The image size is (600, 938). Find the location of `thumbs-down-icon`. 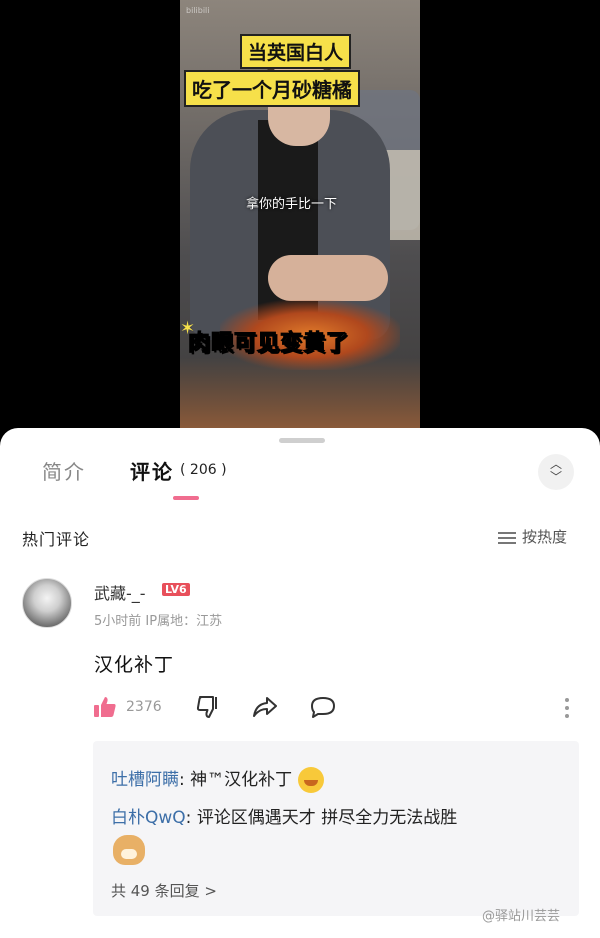

thumbs-down-icon is located at coordinates (208, 707).